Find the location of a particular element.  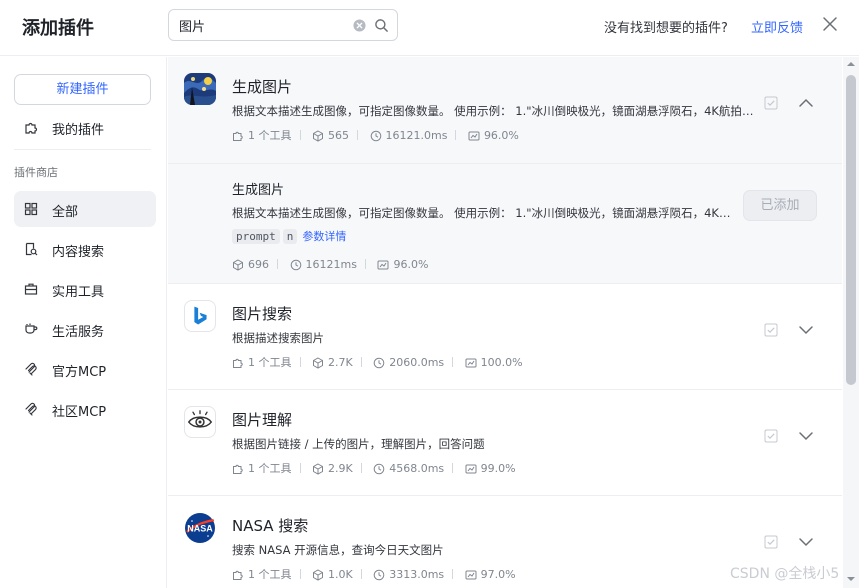

plugin-stats: 1 个工具 565 16121.0ms 96.0% is located at coordinates (379, 136).